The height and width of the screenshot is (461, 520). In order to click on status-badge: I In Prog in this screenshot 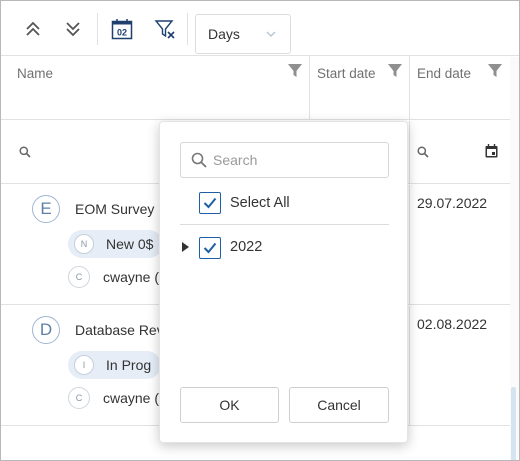, I will do `click(115, 365)`.